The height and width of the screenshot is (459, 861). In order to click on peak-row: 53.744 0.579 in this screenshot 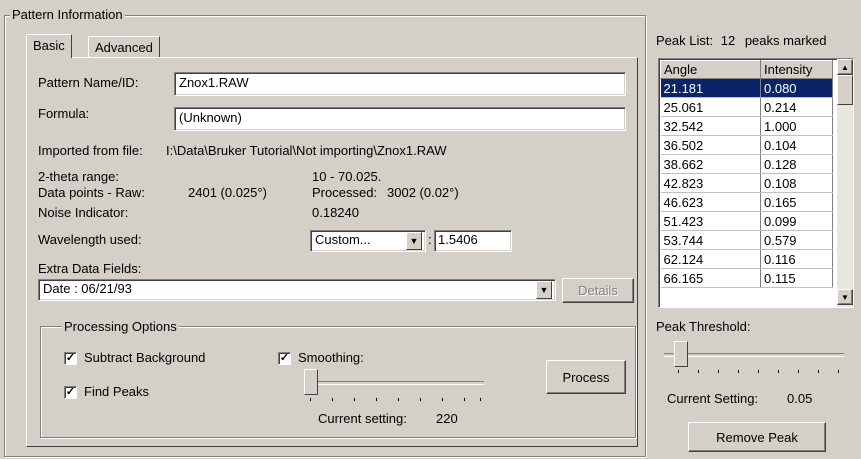, I will do `click(746, 240)`.